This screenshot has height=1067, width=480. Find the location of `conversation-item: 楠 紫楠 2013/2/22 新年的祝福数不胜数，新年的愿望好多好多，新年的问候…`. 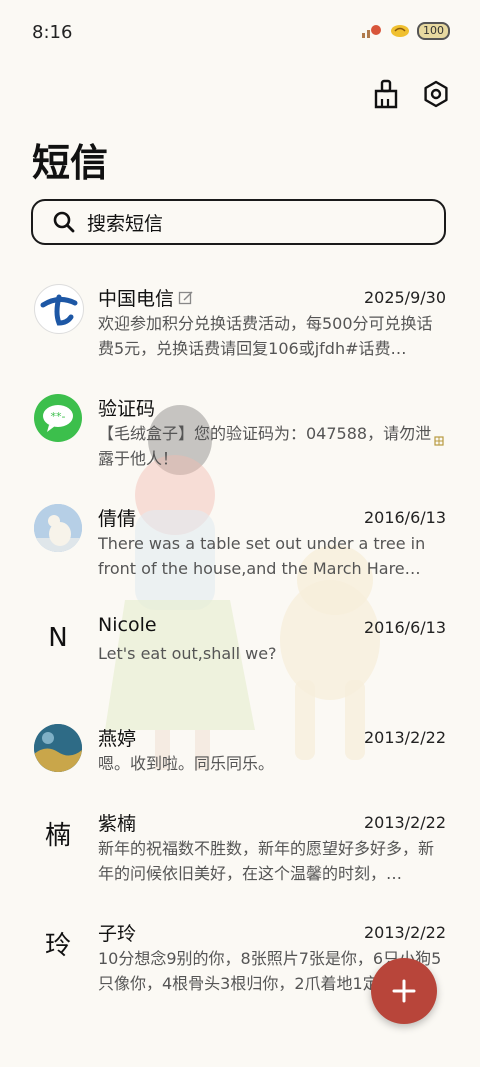

conversation-item: 楠 紫楠 2013/2/22 新年的祝福数不胜数，新年的愿望好多好多，新年的问候… is located at coordinates (240, 850).